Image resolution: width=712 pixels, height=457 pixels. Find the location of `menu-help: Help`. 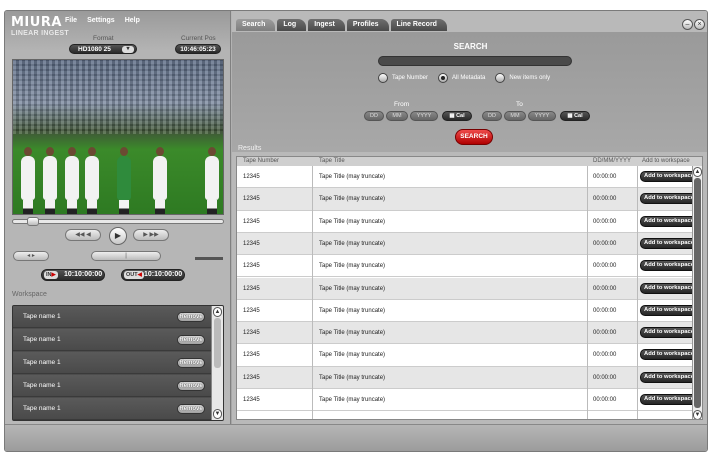

menu-help: Help is located at coordinates (132, 20).